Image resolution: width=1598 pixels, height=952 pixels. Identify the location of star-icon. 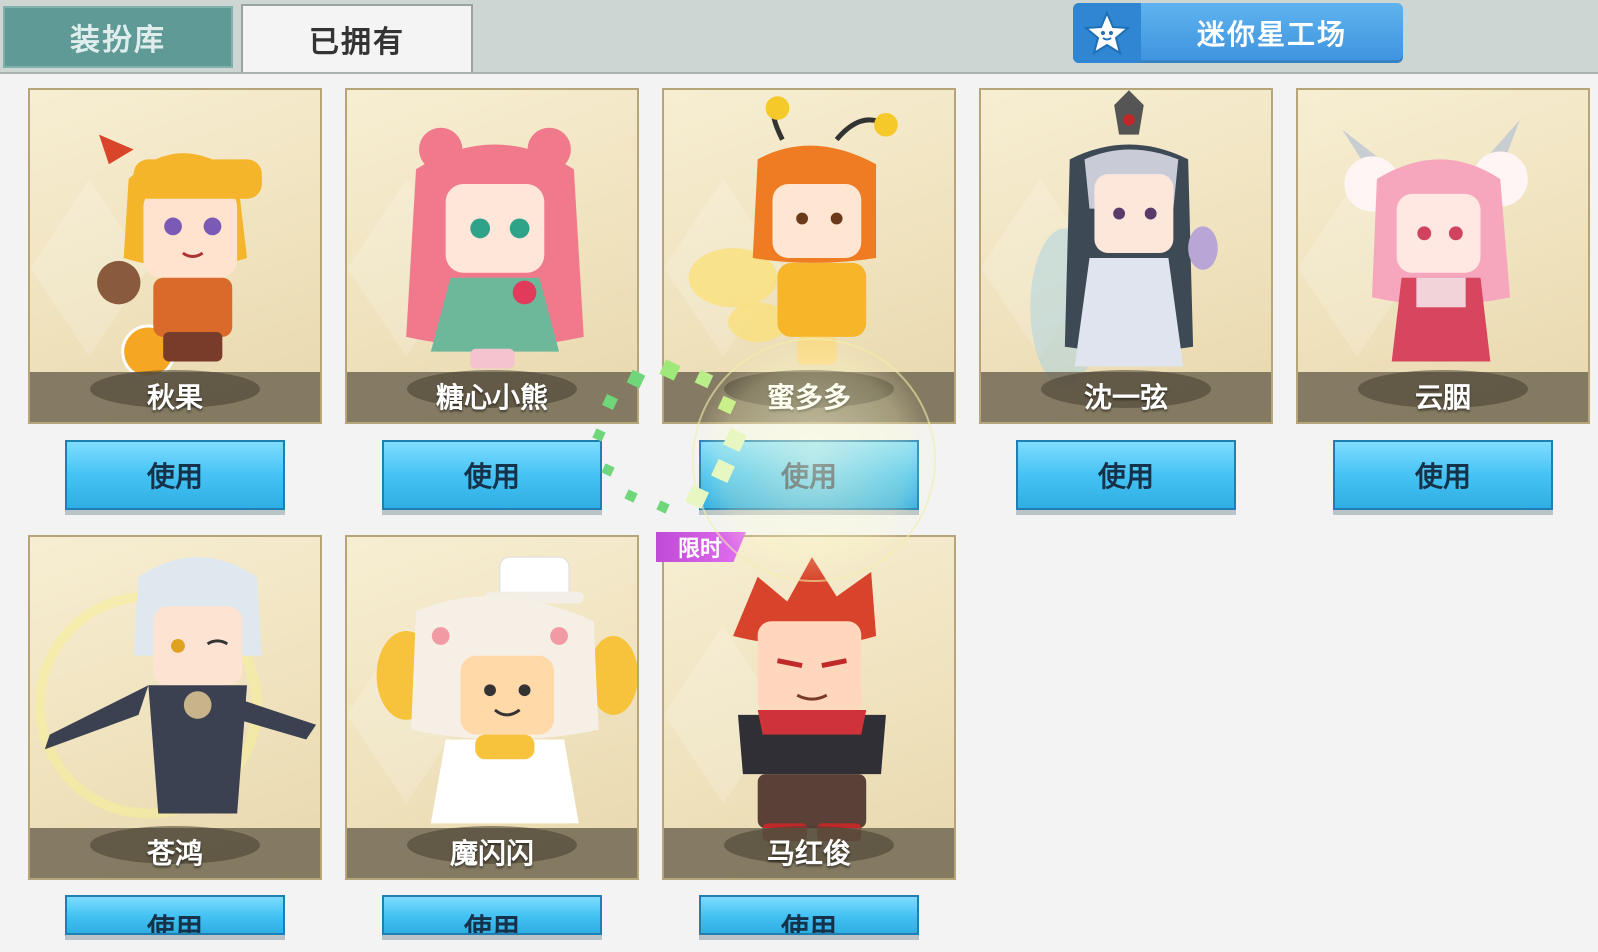
(1107, 33).